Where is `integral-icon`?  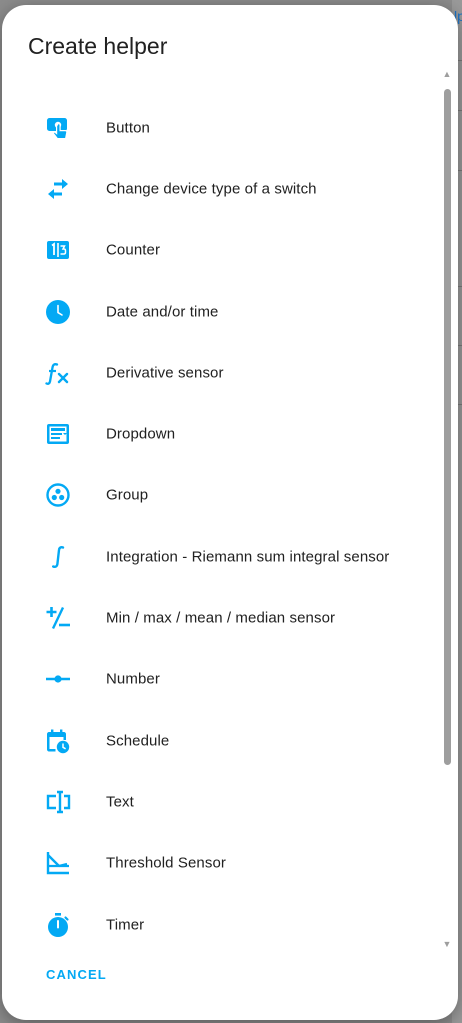
integral-icon is located at coordinates (58, 557).